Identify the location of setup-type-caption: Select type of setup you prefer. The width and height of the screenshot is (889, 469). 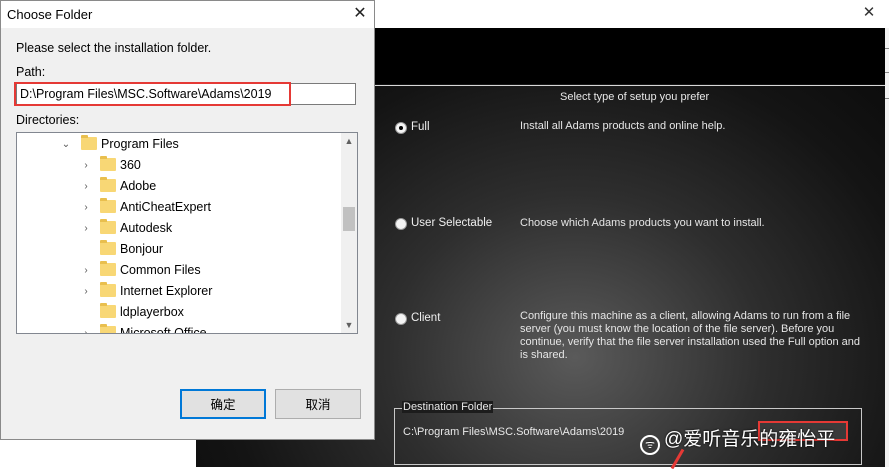
(635, 97).